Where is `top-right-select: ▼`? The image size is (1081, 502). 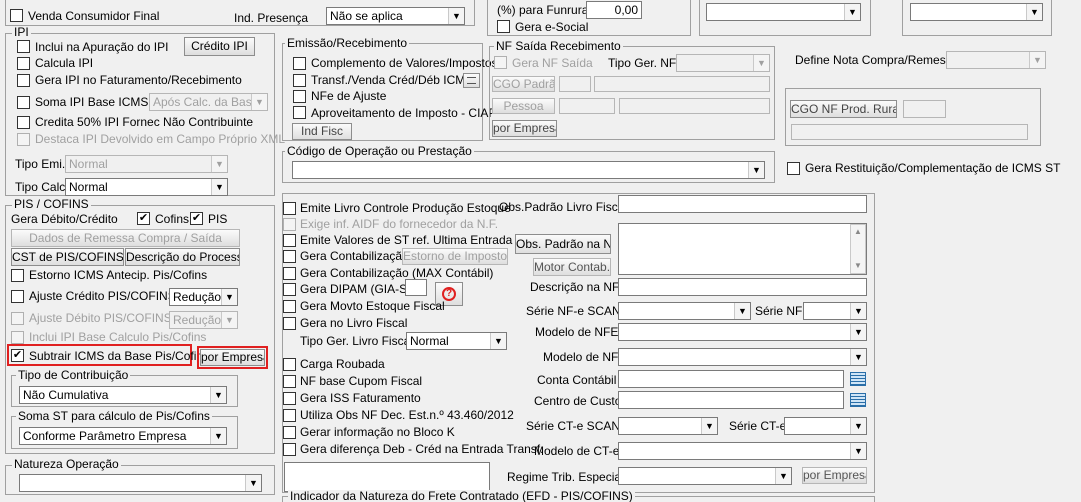
top-right-select: ▼ is located at coordinates (976, 12).